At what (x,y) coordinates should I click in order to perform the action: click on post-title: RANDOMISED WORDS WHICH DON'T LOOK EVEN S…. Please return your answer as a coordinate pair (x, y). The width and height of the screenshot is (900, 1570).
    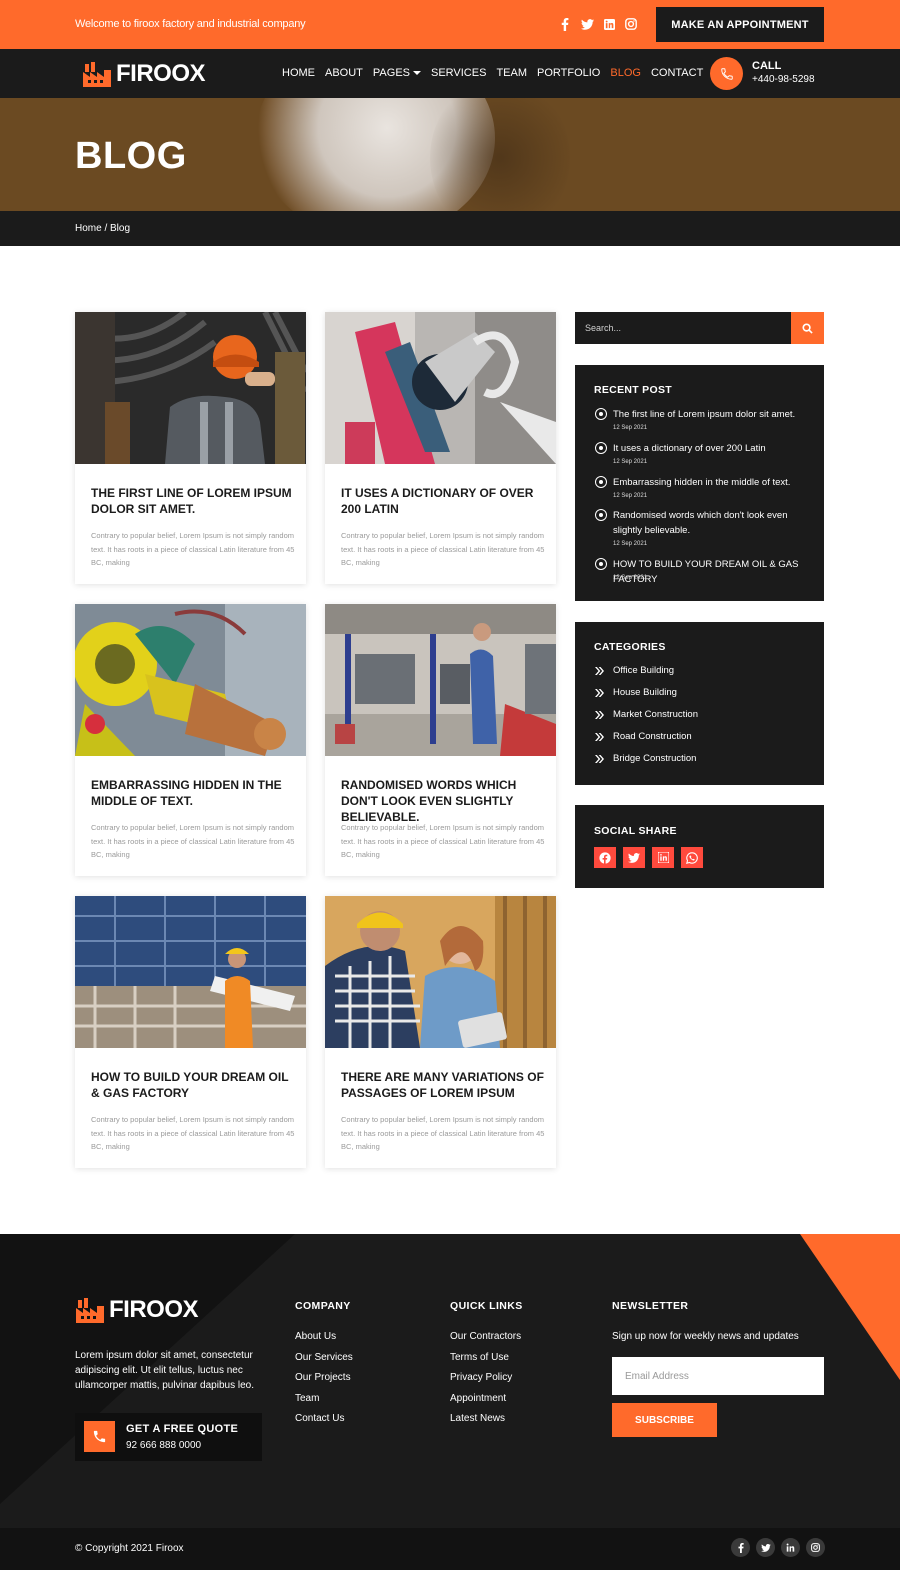
    Looking at the image, I should click on (443, 801).